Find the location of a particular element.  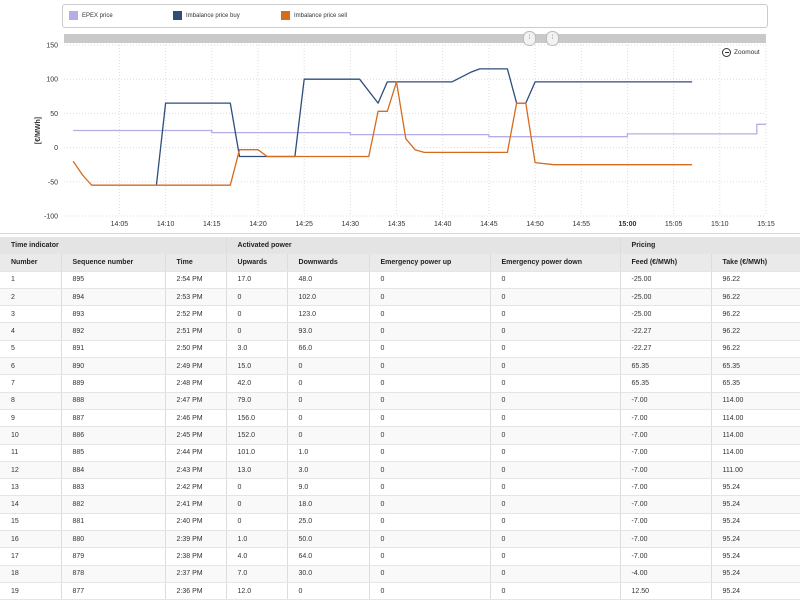

table-cell: 880 is located at coordinates (113, 539).